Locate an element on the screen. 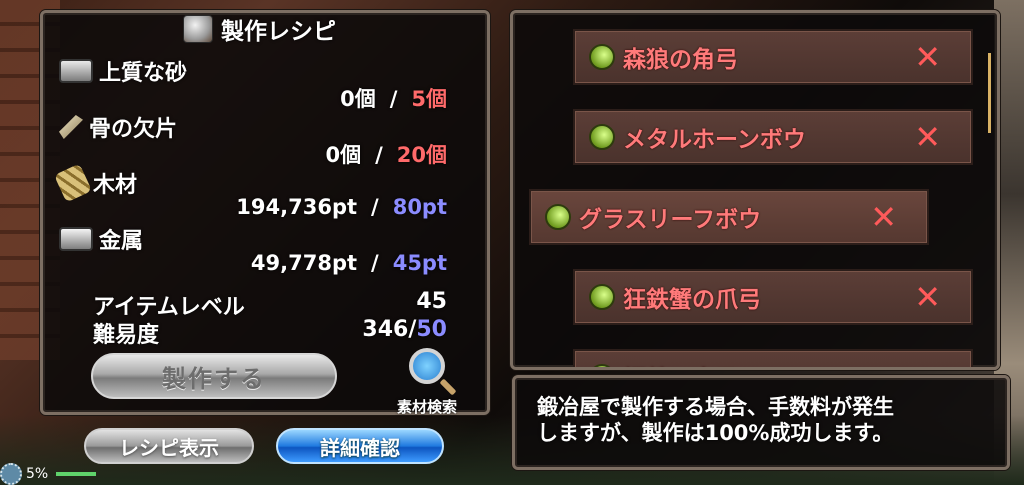 The height and width of the screenshot is (485, 1024). material-name: 金属 is located at coordinates (121, 241).